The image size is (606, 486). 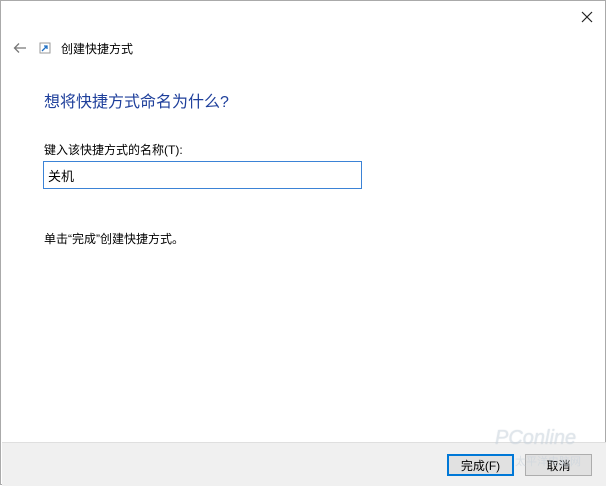 I want to click on finish-button: 完成(F), so click(x=480, y=465).